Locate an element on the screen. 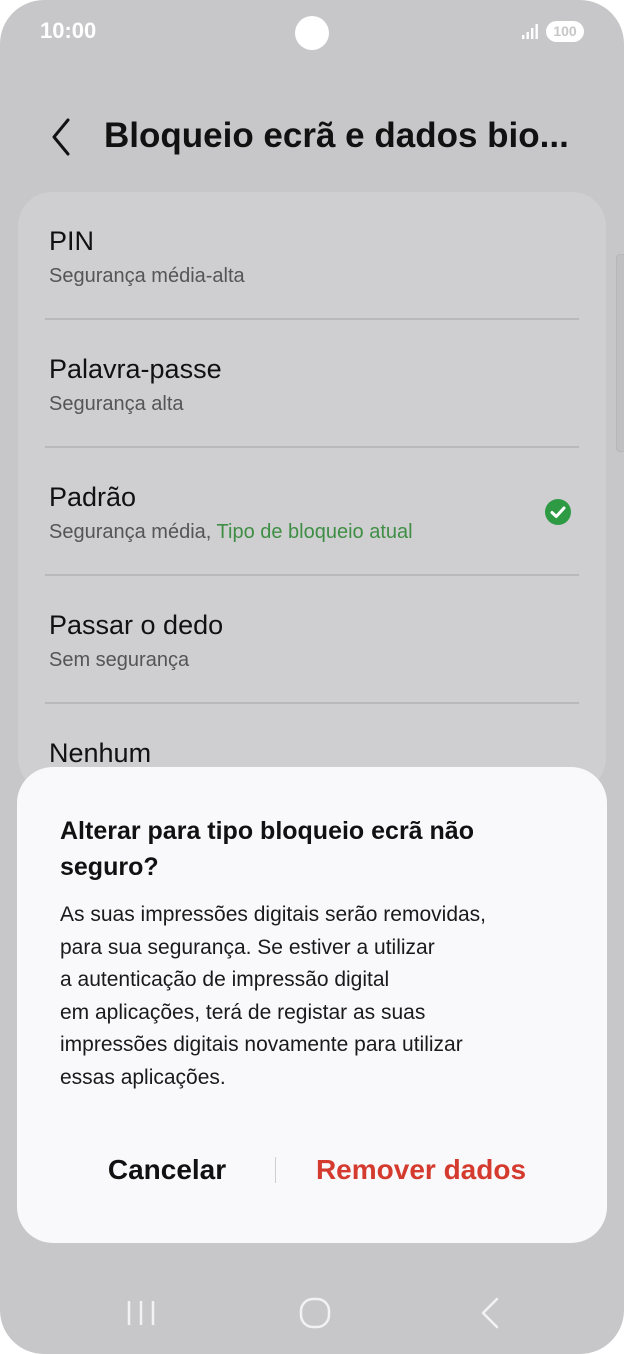  dialog-message-line: em aplicações, terá de registar as suas is located at coordinates (243, 1012).